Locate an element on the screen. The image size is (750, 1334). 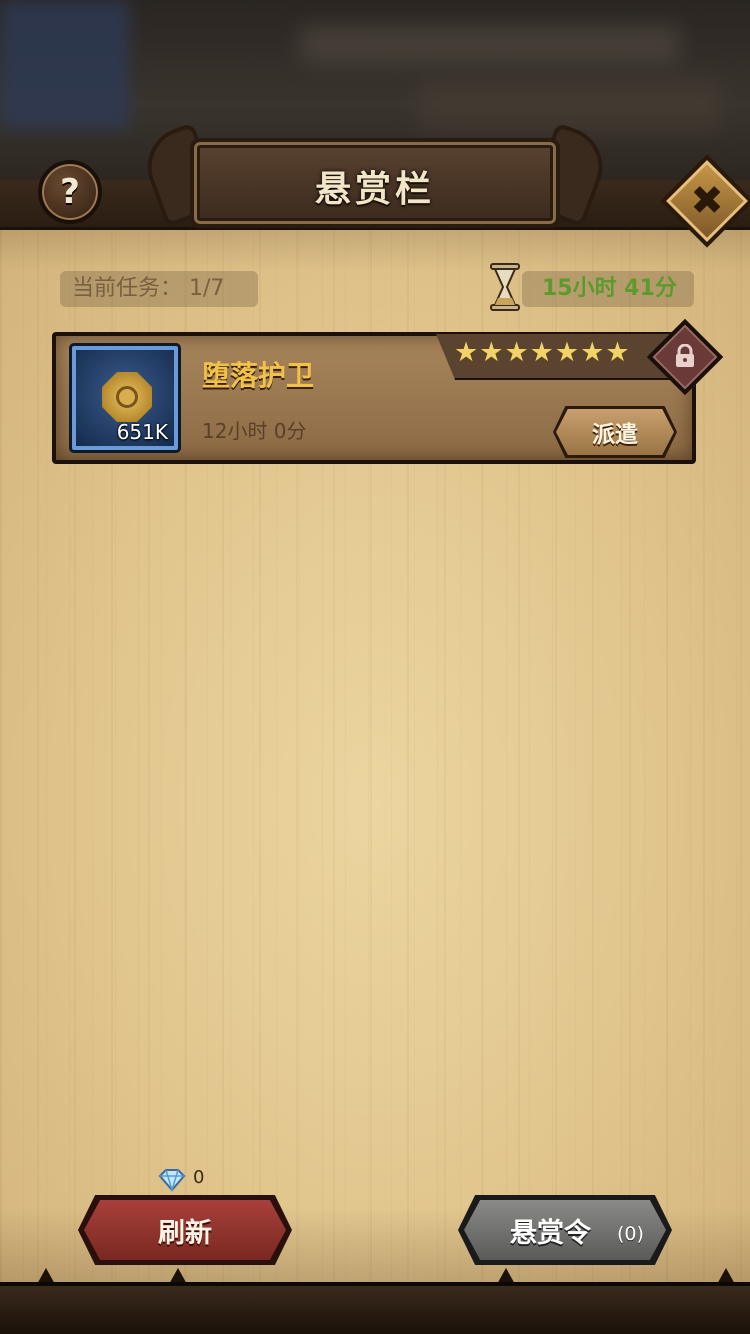
bounty-token-label: 悬赏令 is located at coordinates (550, 1230).